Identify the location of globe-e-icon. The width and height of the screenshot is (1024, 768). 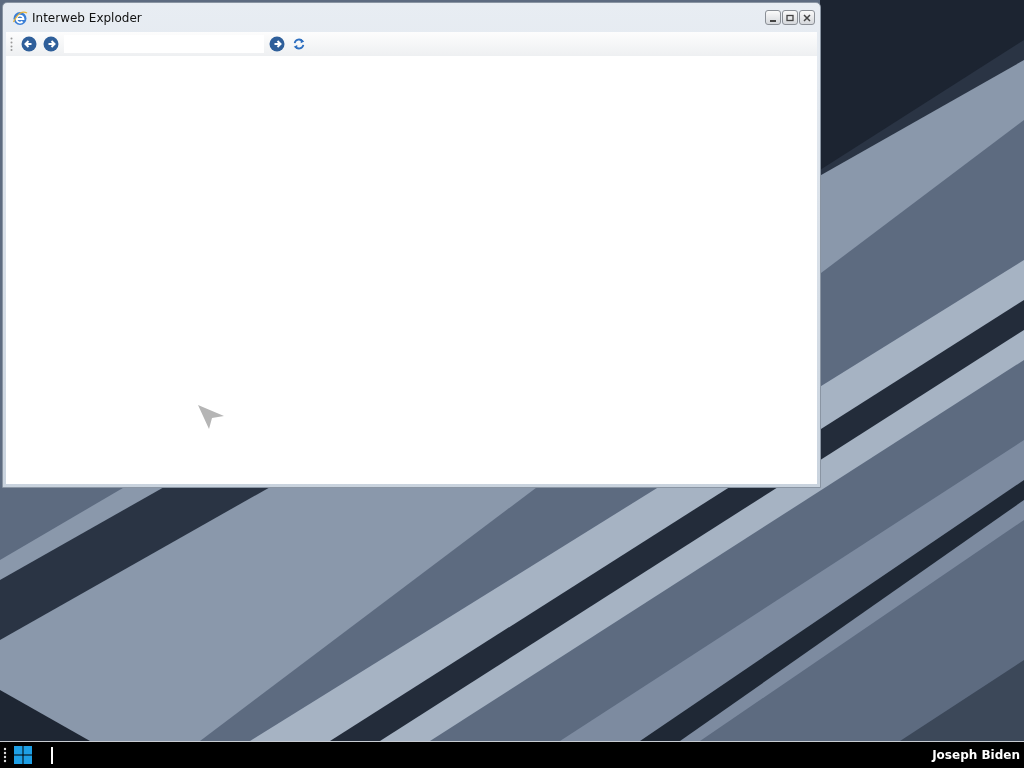
(20, 17).